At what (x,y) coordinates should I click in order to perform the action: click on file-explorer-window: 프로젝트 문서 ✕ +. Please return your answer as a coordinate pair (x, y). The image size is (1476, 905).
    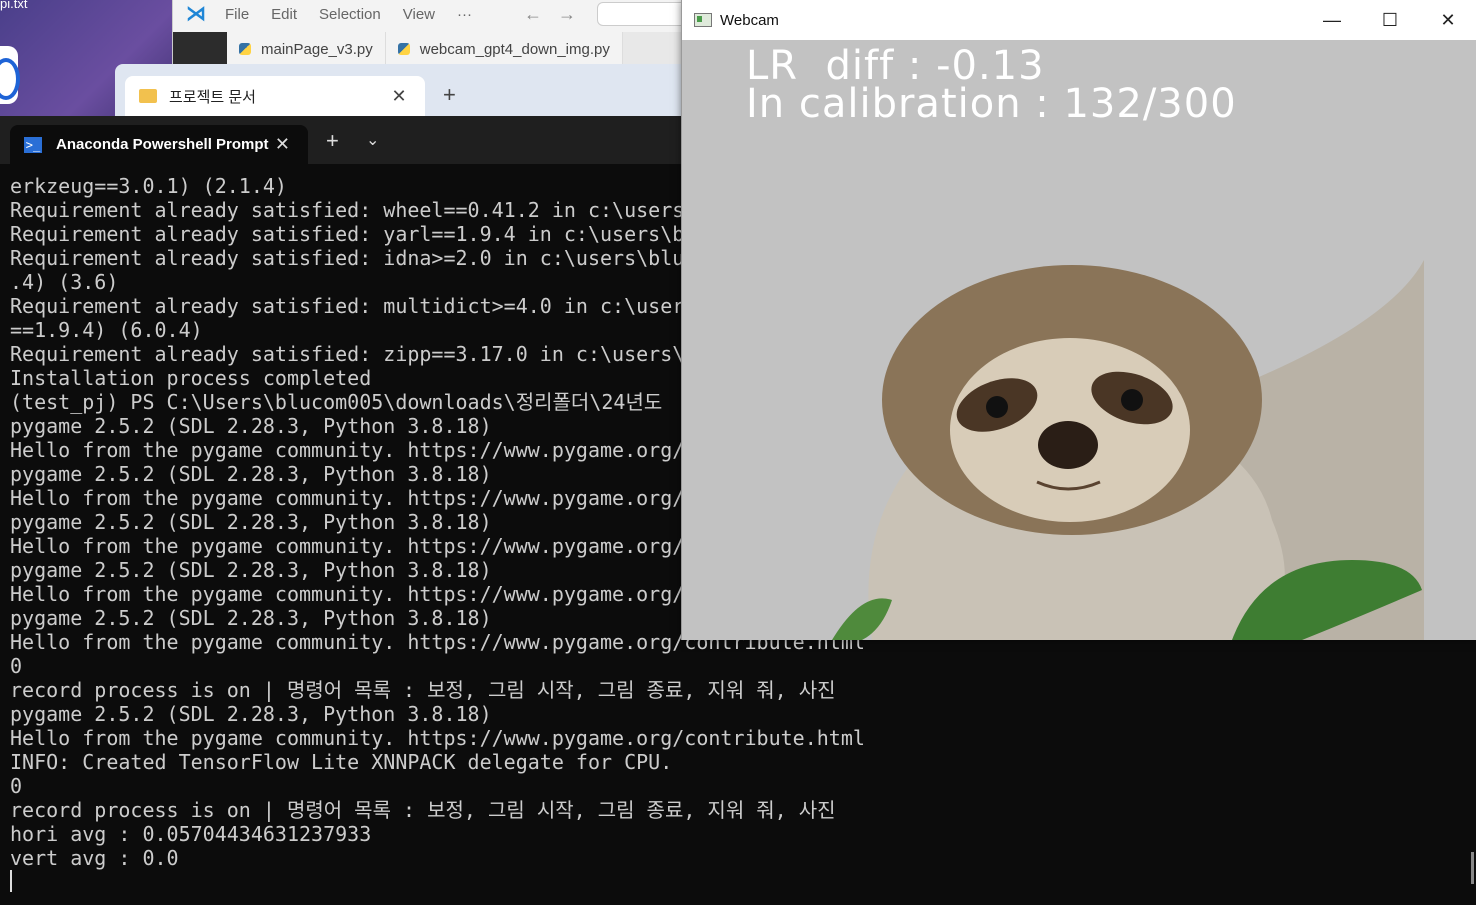
    Looking at the image, I should click on (402, 94).